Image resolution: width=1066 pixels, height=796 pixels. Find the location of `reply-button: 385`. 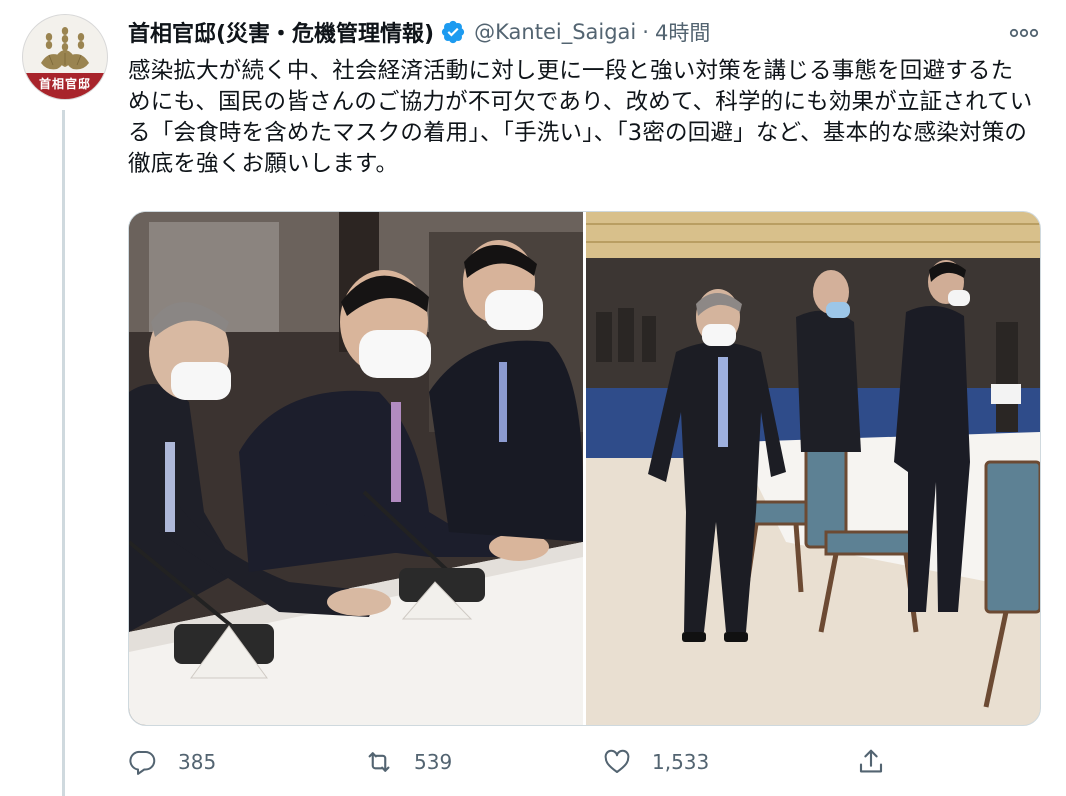

reply-button: 385 is located at coordinates (172, 762).